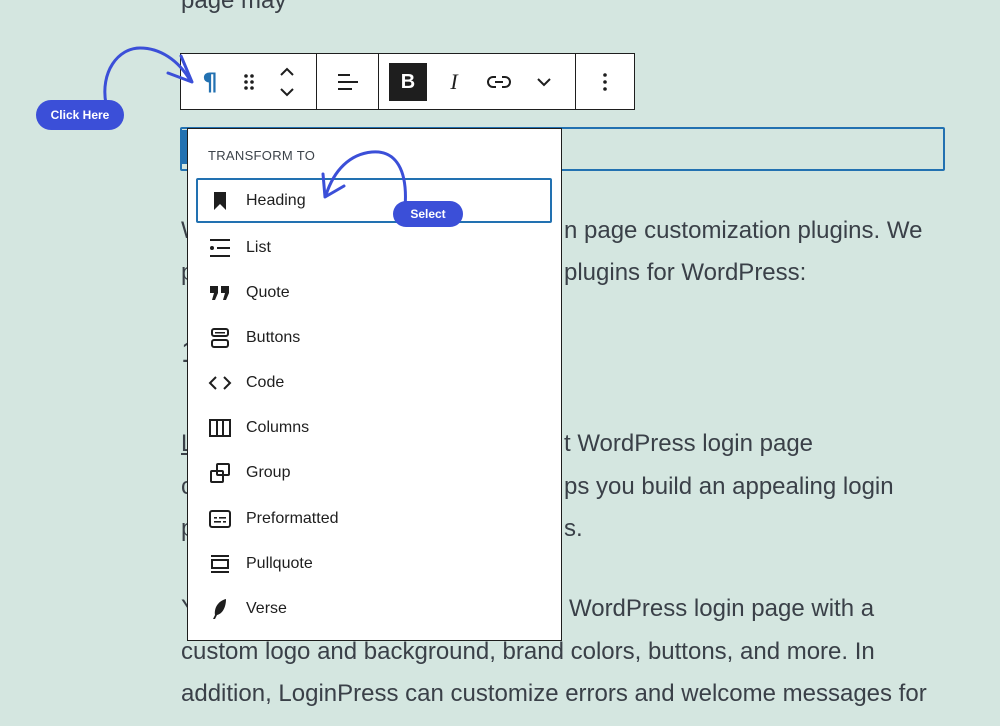  What do you see at coordinates (365, 180) in the screenshot?
I see `select-arrow` at bounding box center [365, 180].